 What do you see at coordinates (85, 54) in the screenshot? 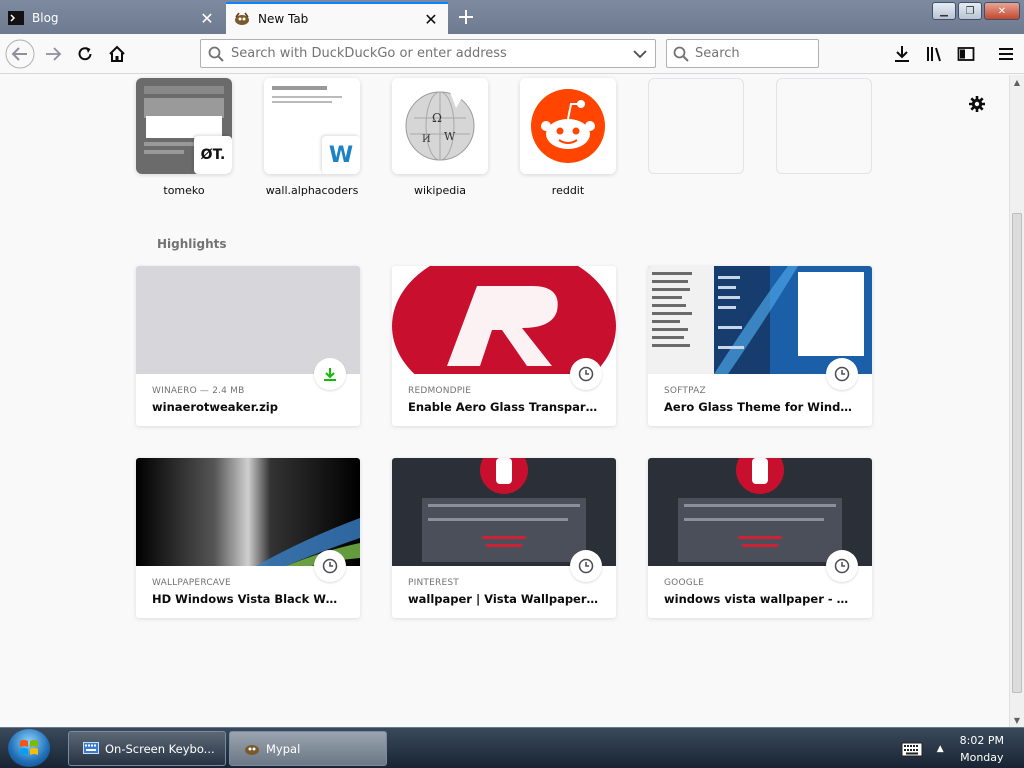
I see `reload-icon` at bounding box center [85, 54].